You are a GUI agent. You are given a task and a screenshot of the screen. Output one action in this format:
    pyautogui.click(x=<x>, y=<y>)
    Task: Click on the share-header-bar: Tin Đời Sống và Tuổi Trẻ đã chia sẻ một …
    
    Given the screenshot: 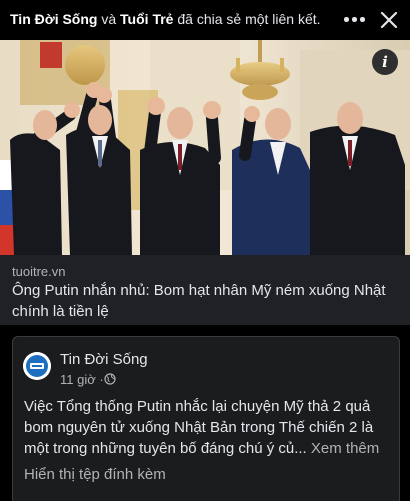 What is the action you would take?
    pyautogui.click(x=205, y=20)
    